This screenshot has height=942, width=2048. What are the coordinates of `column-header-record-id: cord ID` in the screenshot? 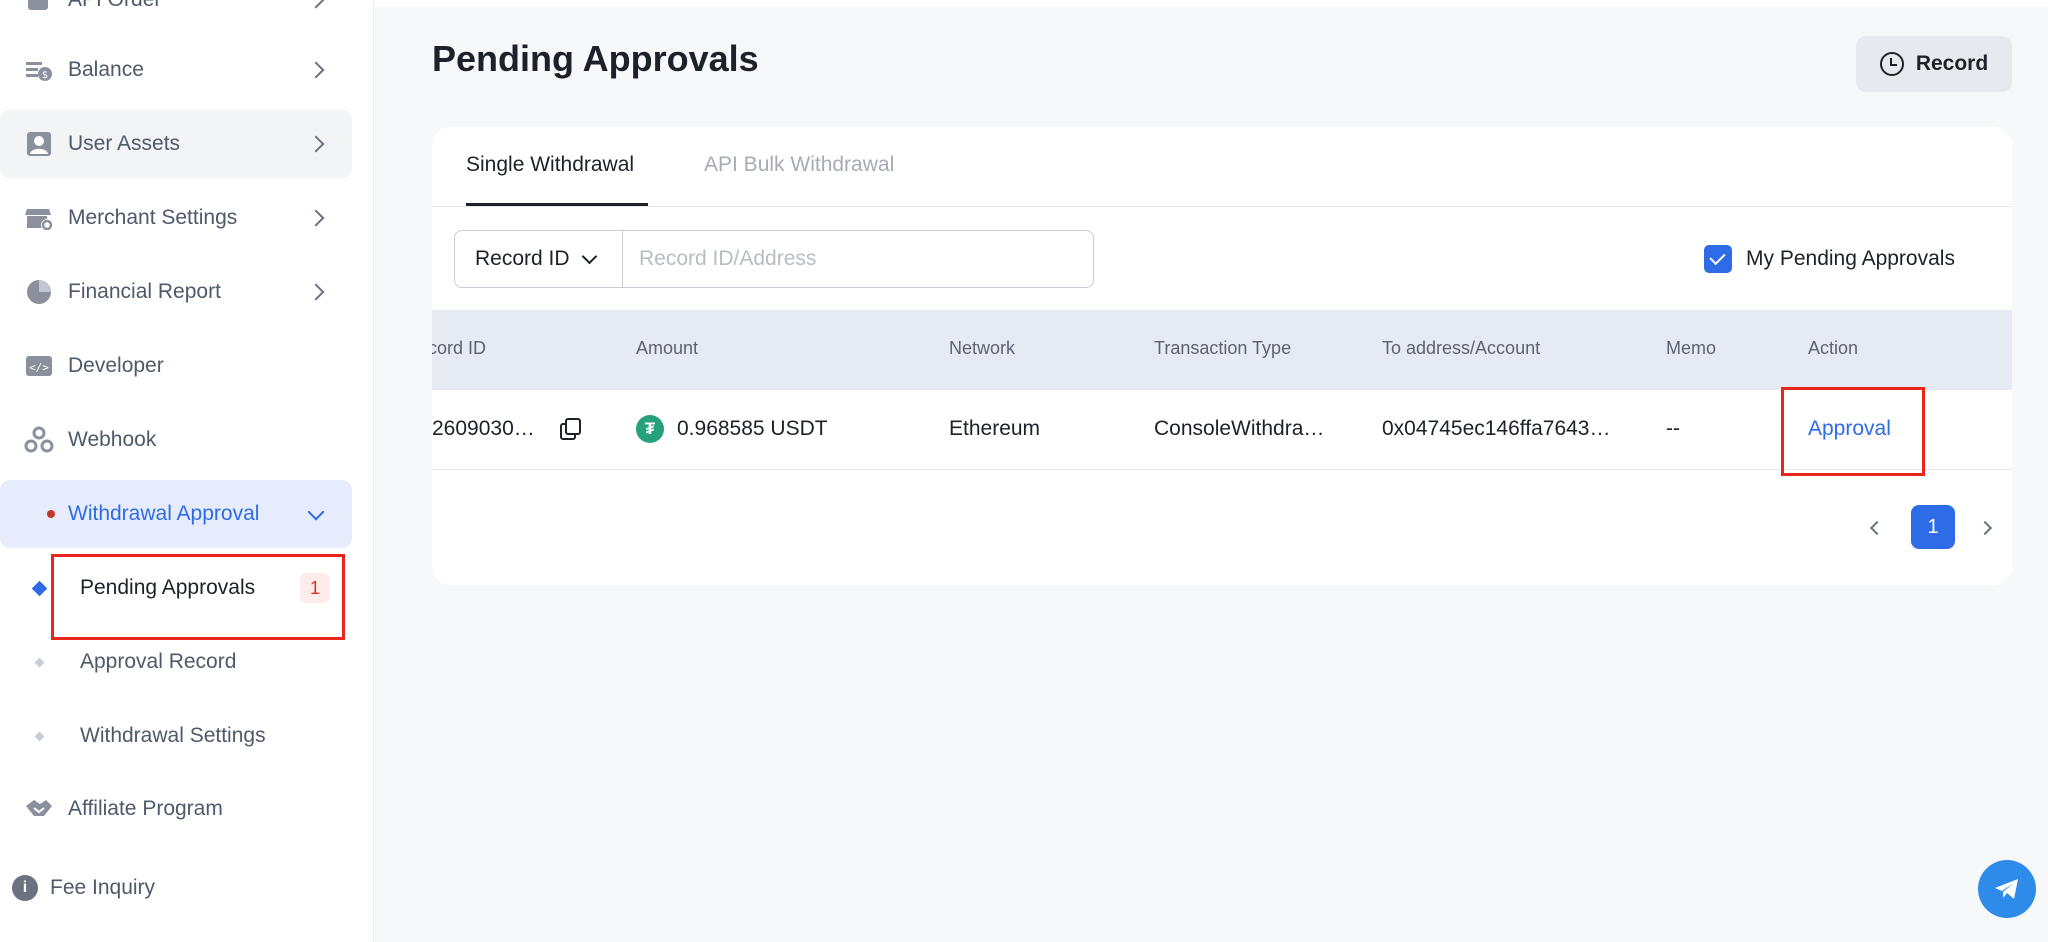 It's located at (459, 348).